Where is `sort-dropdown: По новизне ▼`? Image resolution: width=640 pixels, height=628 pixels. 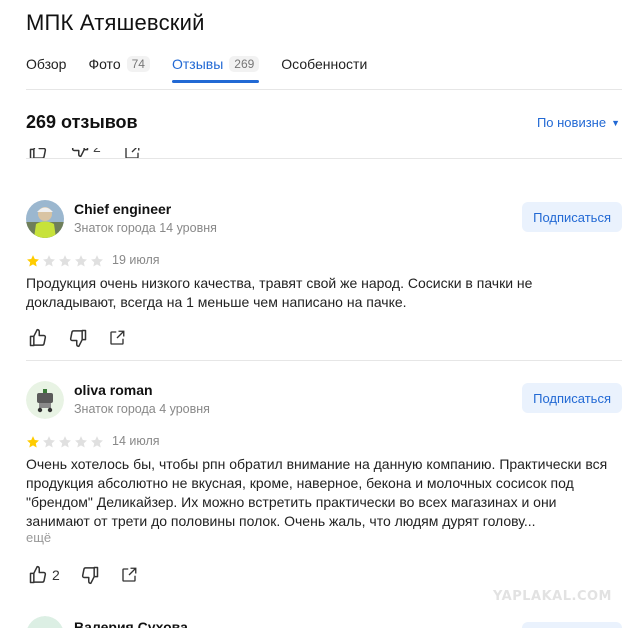
sort-dropdown: По новизне ▼ is located at coordinates (578, 122).